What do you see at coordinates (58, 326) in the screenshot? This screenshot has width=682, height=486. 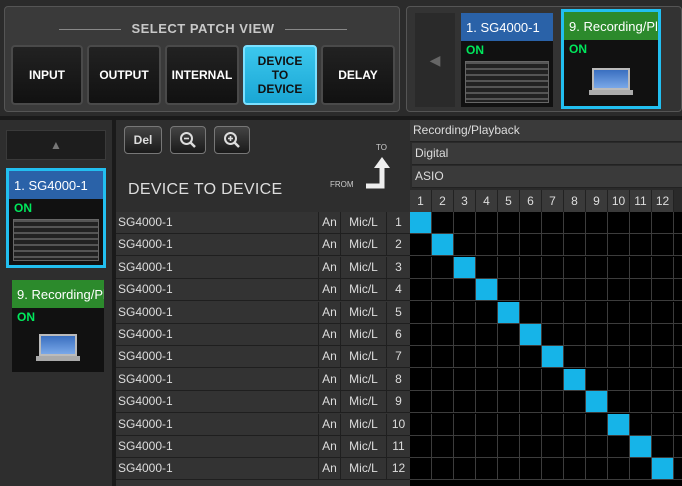 I see `device-card-recording-side: 9. Recording/Pl ON` at bounding box center [58, 326].